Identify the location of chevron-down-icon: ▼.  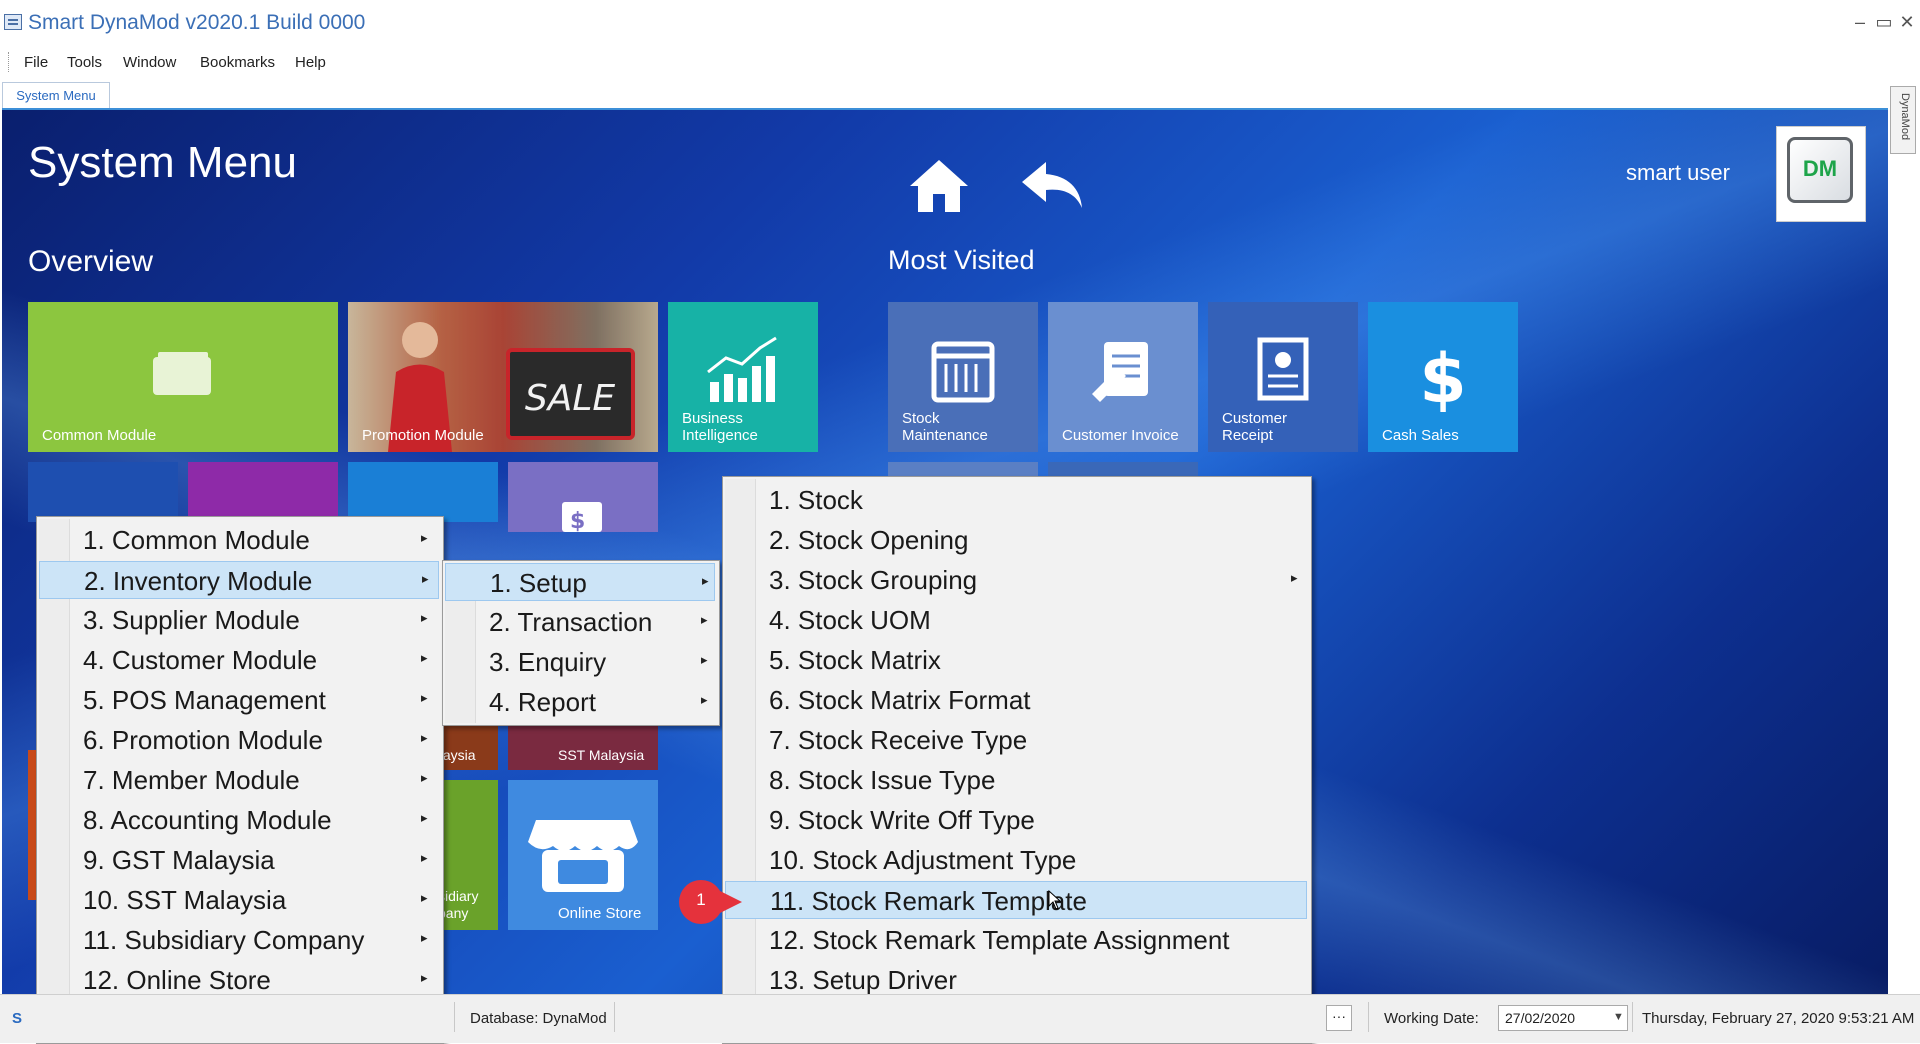
(1618, 1017).